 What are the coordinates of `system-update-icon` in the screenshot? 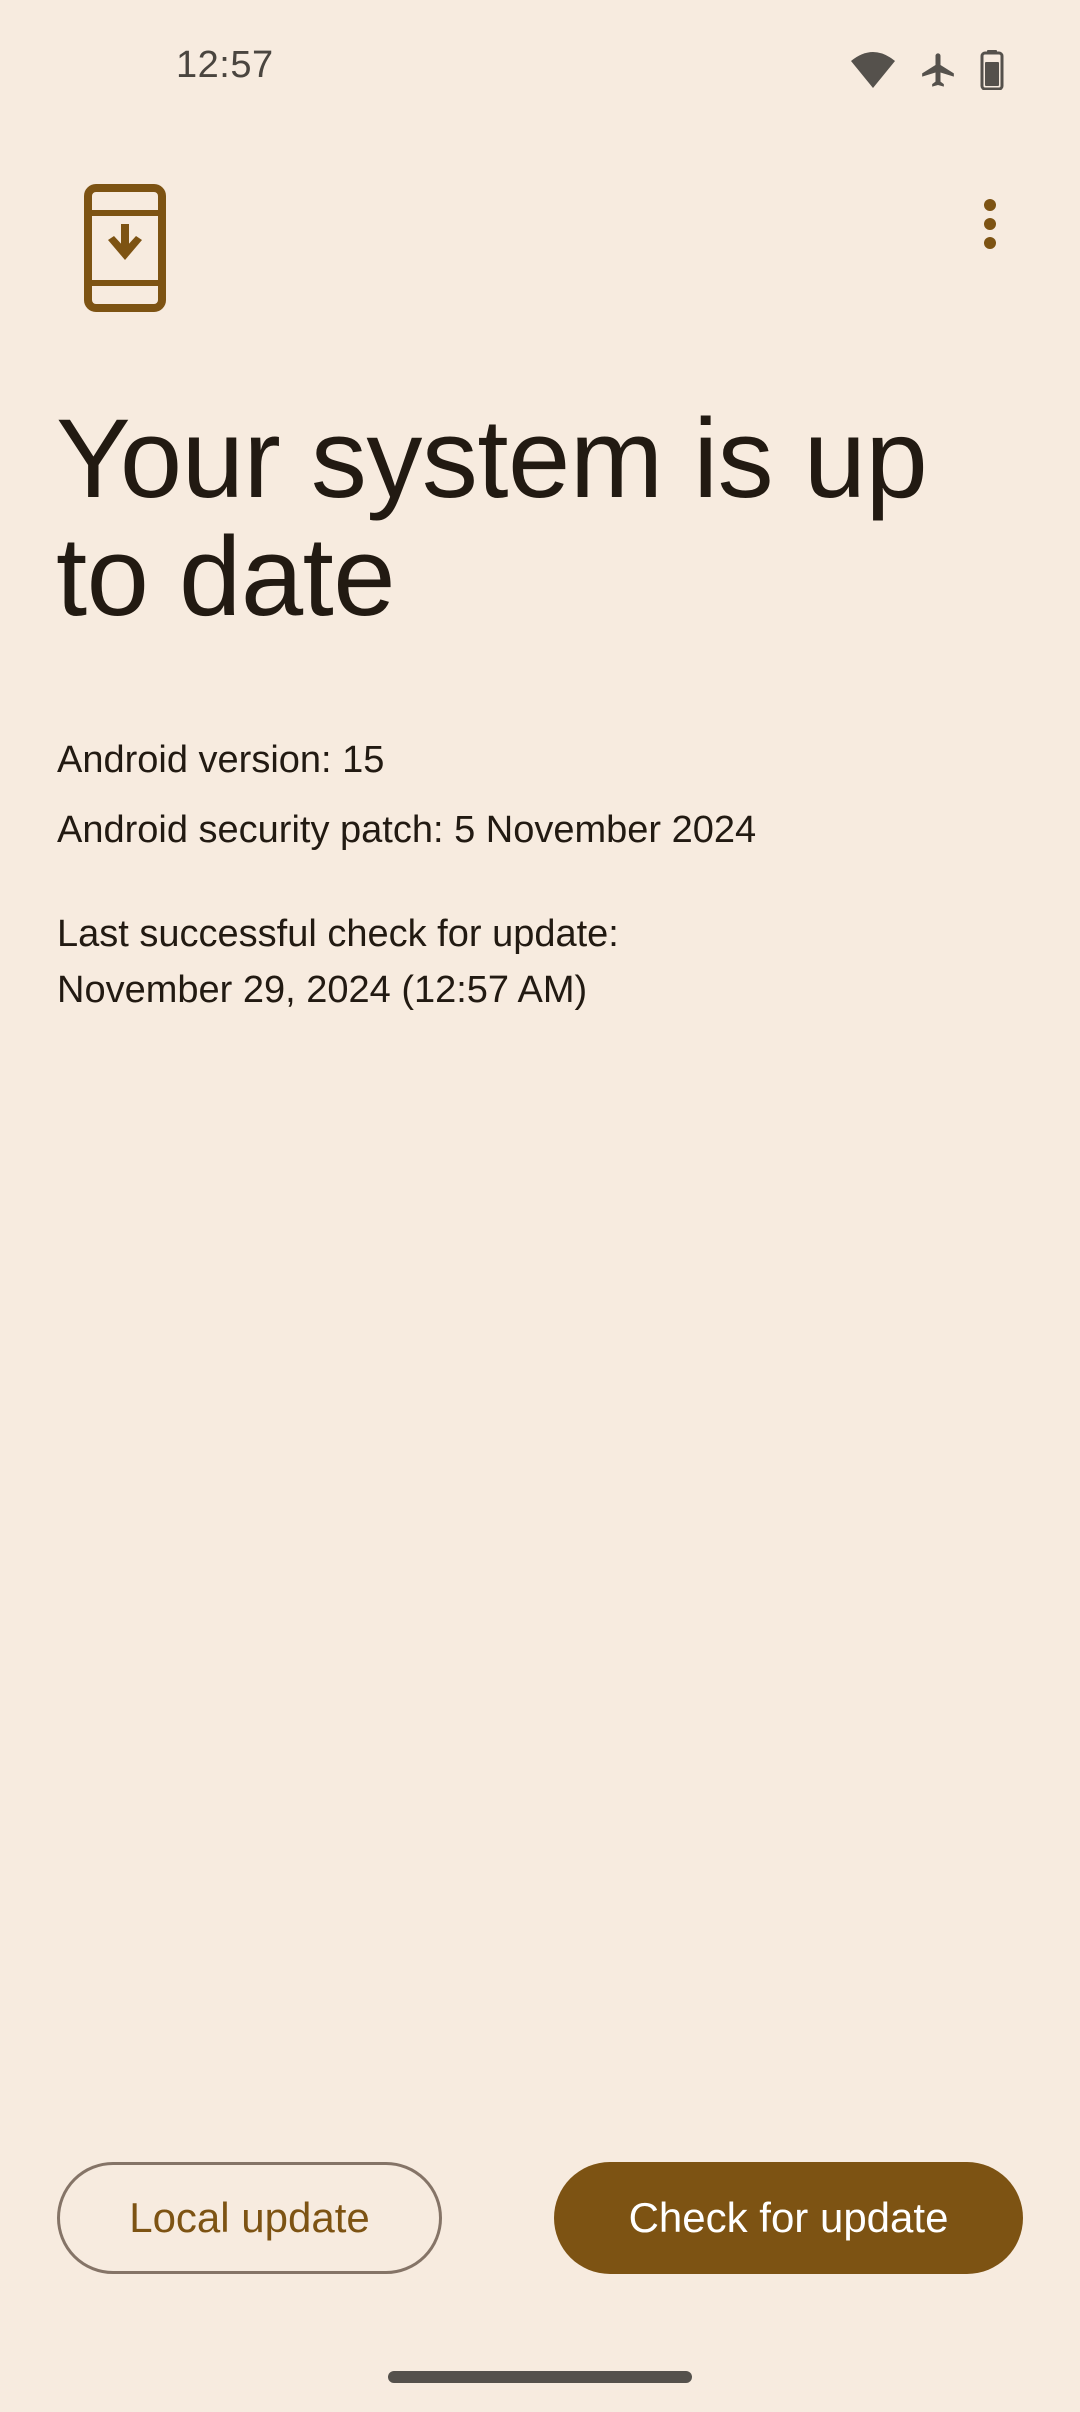 It's located at (125, 248).